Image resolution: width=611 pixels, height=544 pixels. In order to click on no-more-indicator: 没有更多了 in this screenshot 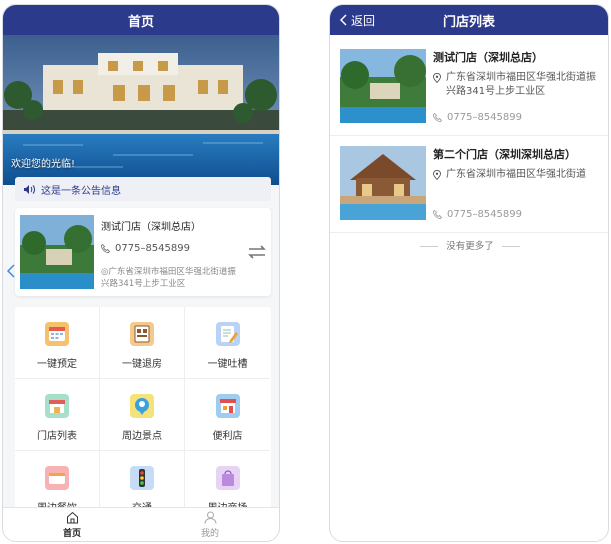, I will do `click(469, 245)`.